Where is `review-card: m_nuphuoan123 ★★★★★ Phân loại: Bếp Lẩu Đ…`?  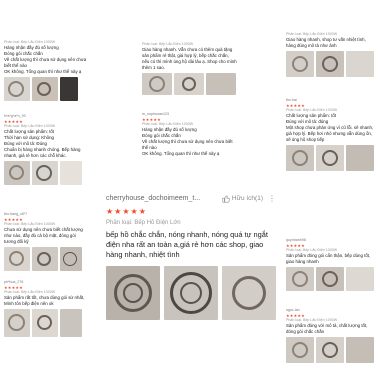
review-card: m_nuphuoan123 ★★★★★ Phân loại: Bếp Lẩu Đ… is located at coordinates (189, 134).